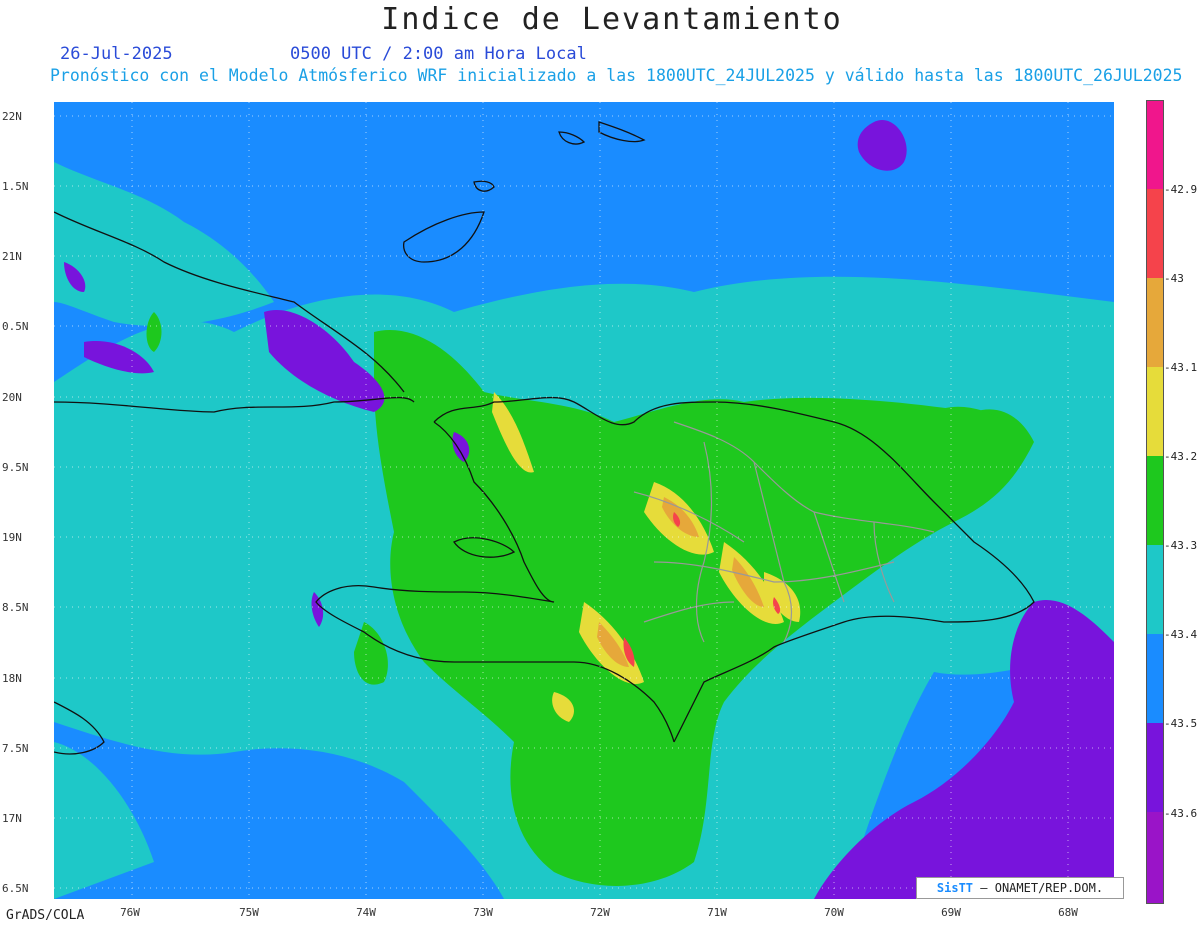  What do you see at coordinates (1181, 456) in the screenshot?
I see `colorbar-label: -43.2` at bounding box center [1181, 456].